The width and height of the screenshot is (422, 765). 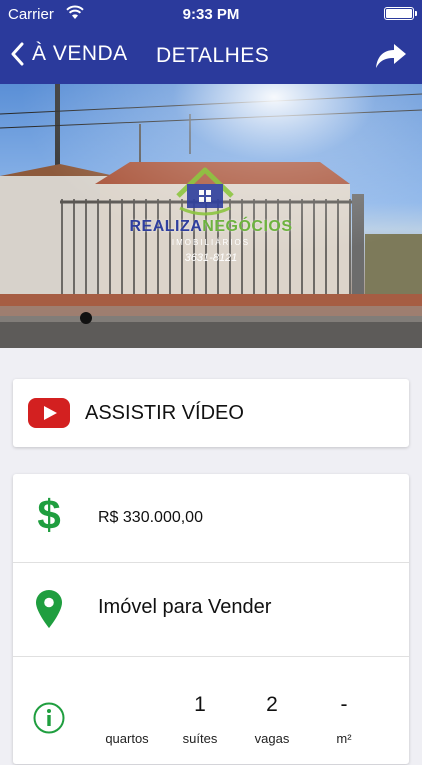 What do you see at coordinates (211, 518) in the screenshot?
I see `price-row: $ R$ 330.000,00` at bounding box center [211, 518].